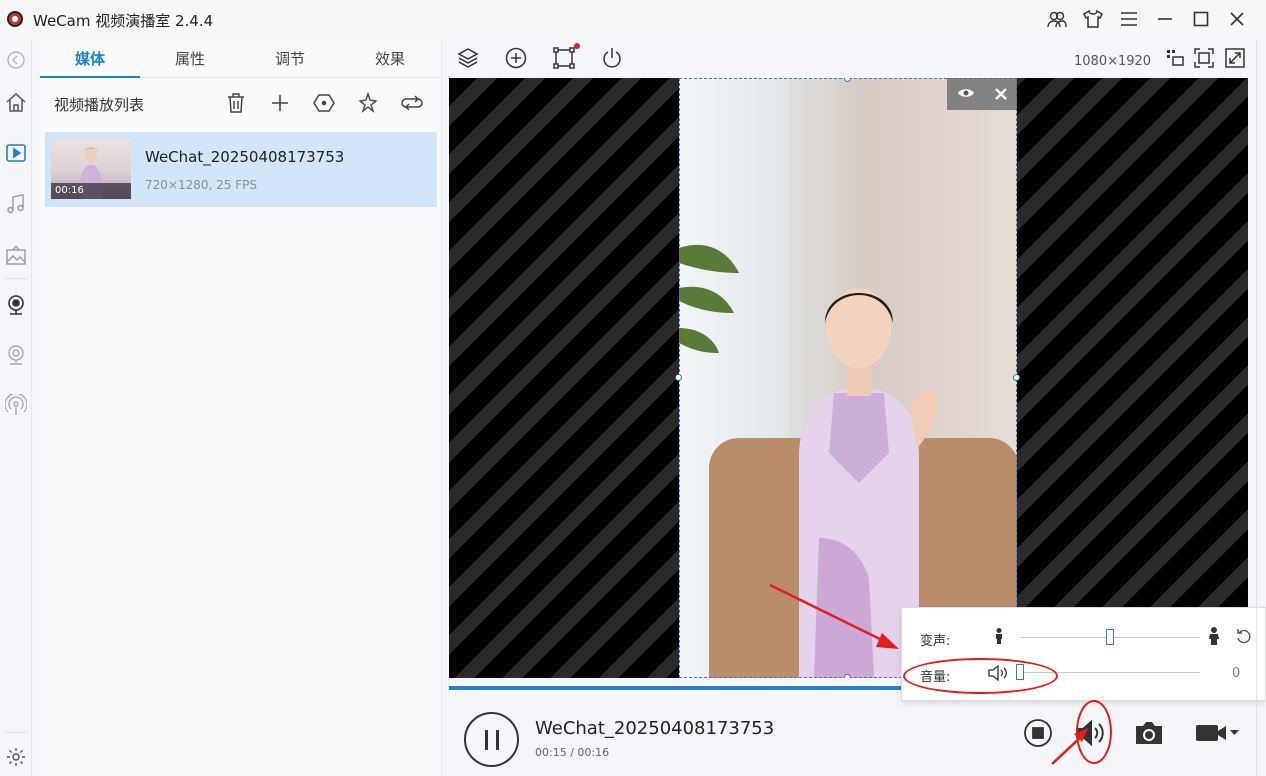 The height and width of the screenshot is (776, 1266). I want to click on volume-slider-track, so click(1110, 672).